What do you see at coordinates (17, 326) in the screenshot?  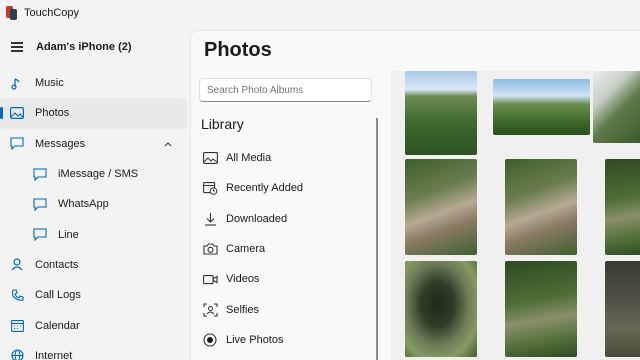 I see `calendar-icon` at bounding box center [17, 326].